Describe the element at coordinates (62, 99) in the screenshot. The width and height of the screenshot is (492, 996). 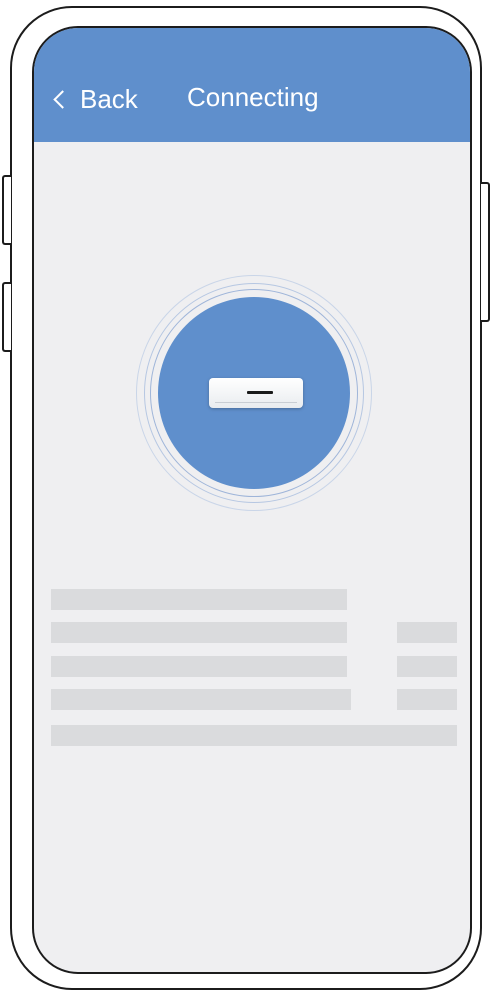
I see `chevron-left-icon` at that location.